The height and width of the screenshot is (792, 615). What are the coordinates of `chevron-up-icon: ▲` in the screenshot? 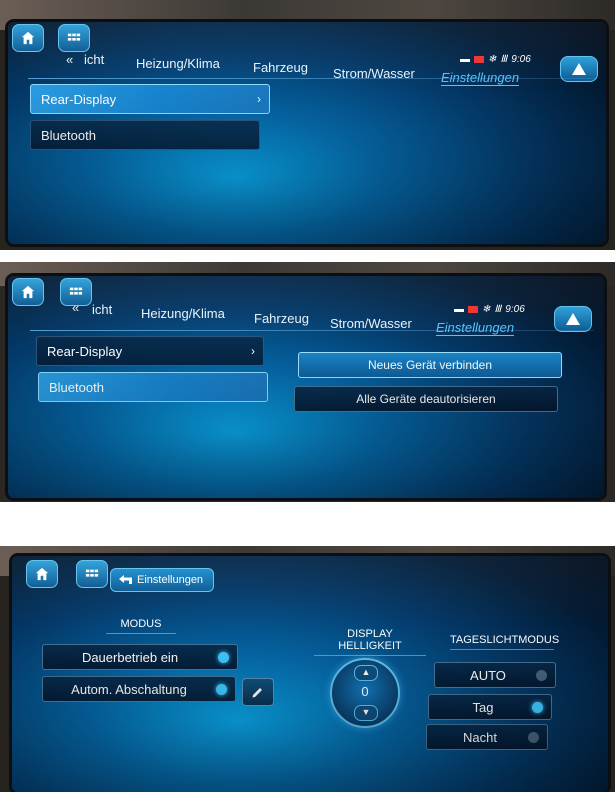 It's located at (366, 673).